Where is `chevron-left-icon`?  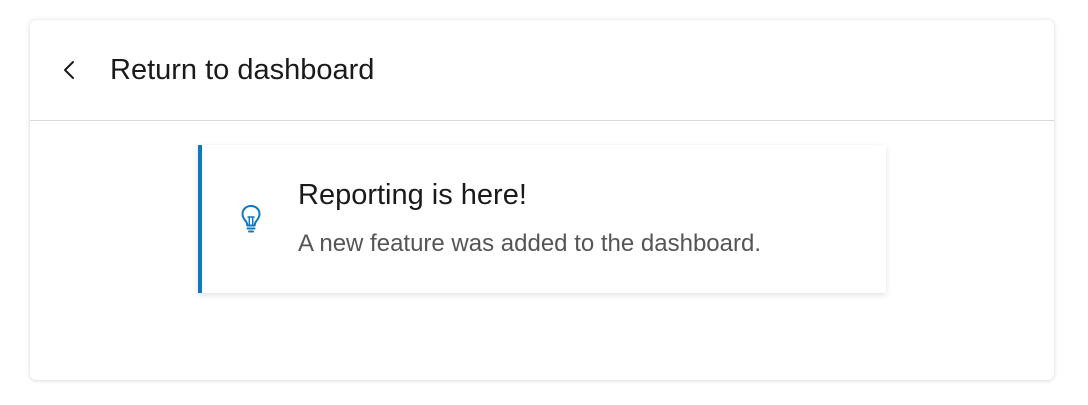
chevron-left-icon is located at coordinates (69, 70).